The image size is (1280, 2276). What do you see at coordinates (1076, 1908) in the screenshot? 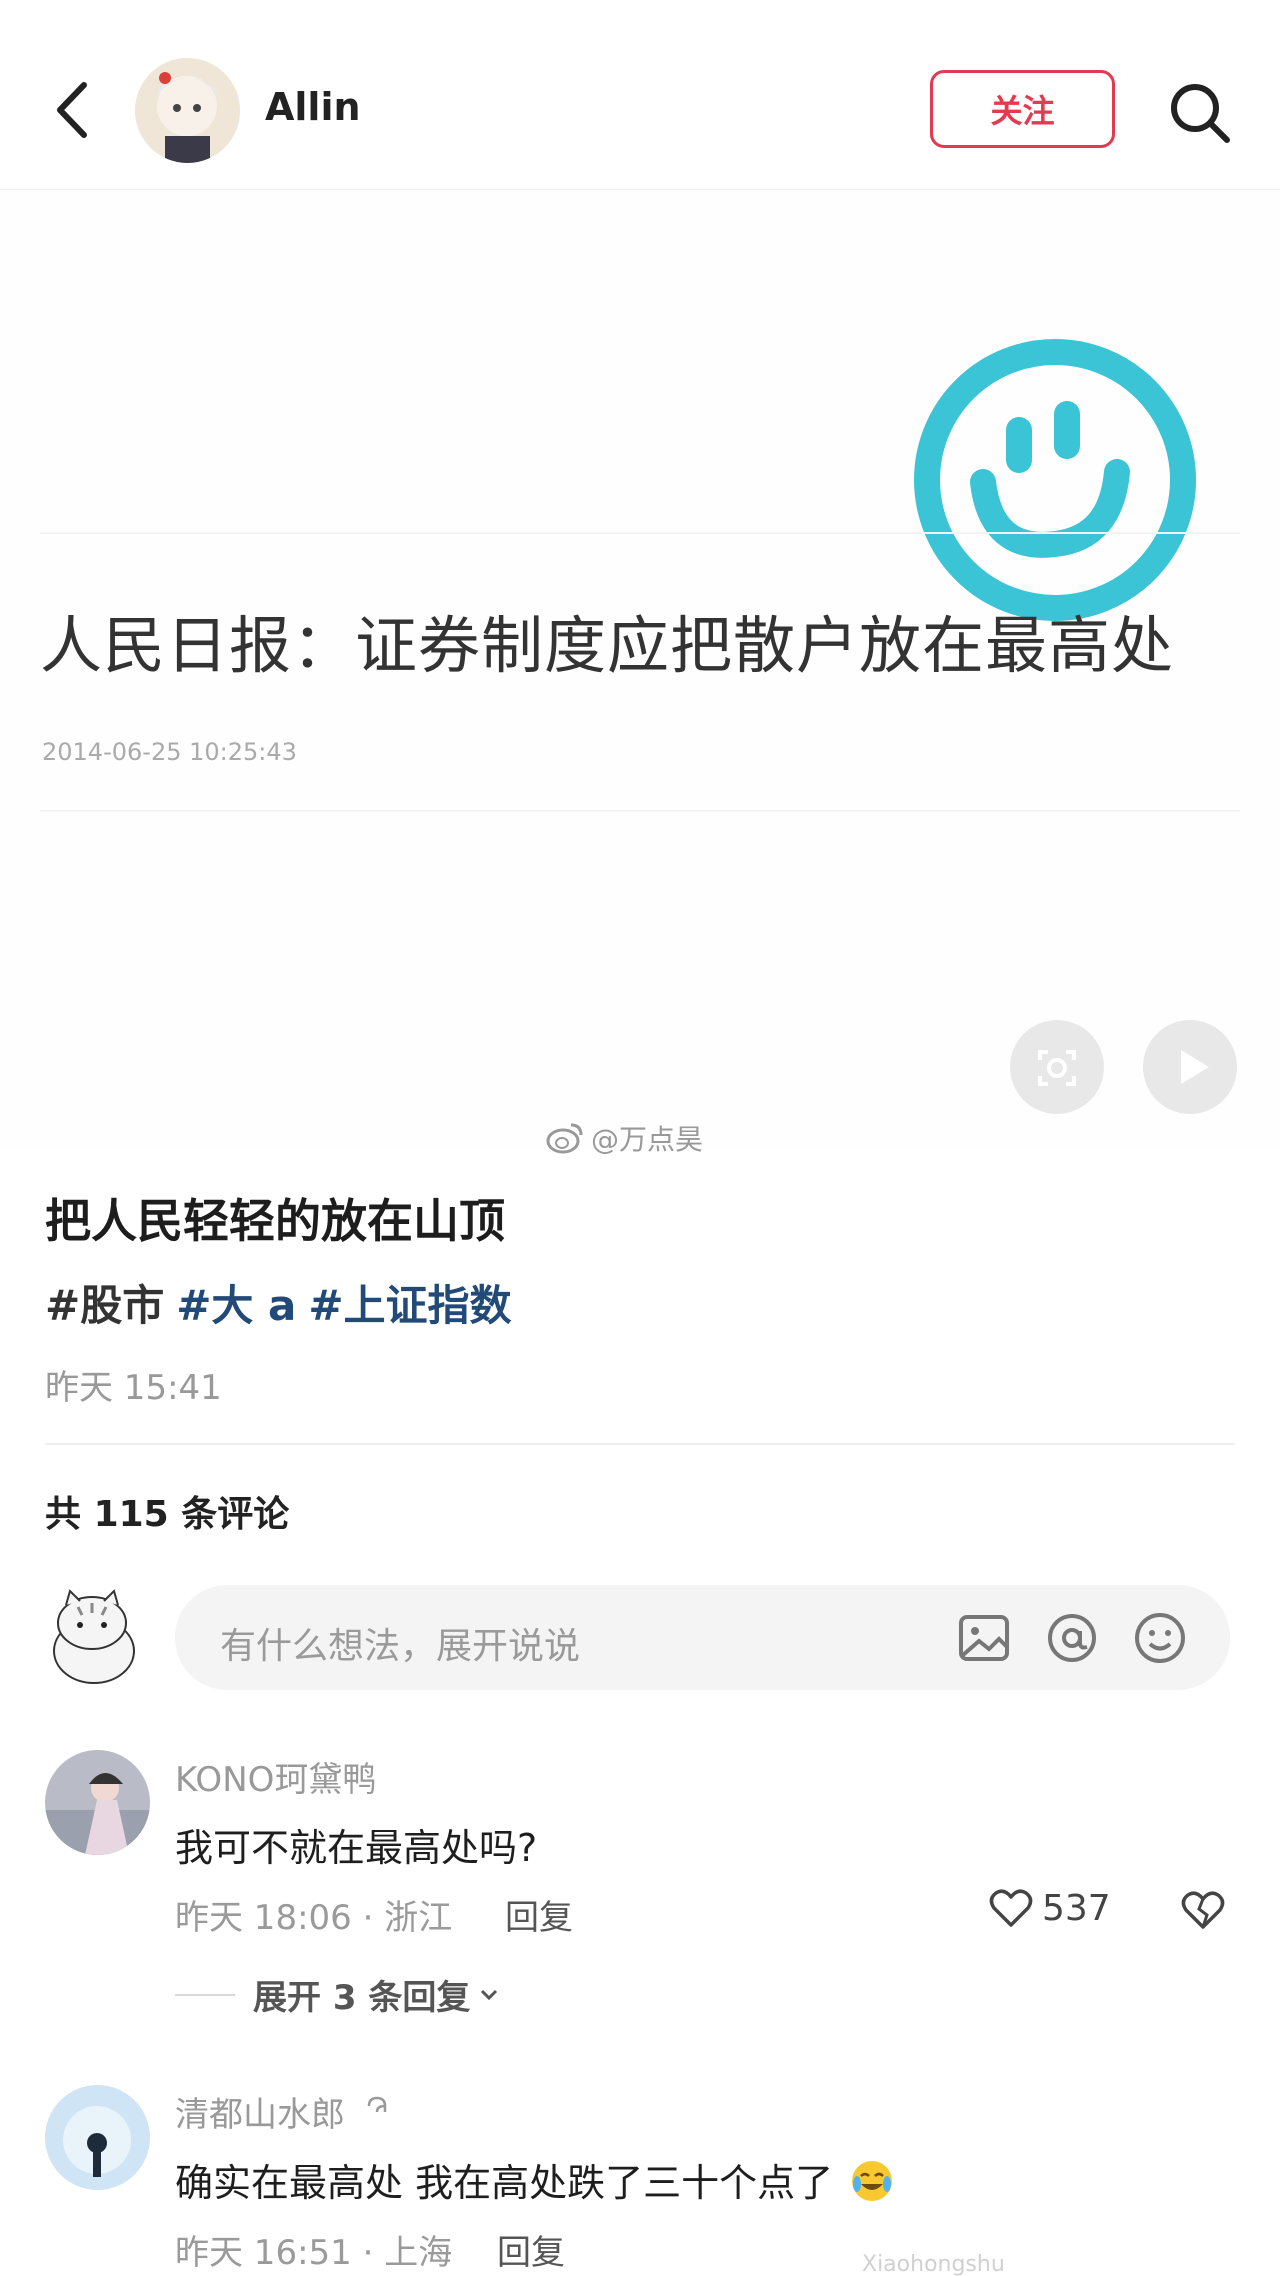
I see `like-count: 537` at bounding box center [1076, 1908].